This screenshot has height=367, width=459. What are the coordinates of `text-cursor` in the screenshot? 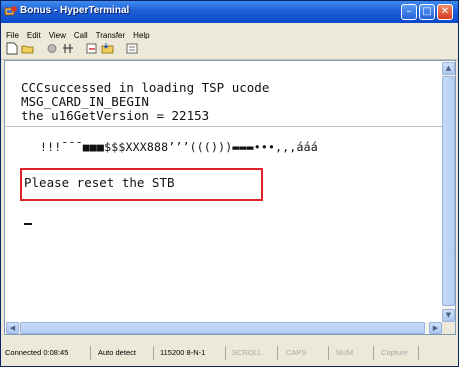 It's located at (28, 224).